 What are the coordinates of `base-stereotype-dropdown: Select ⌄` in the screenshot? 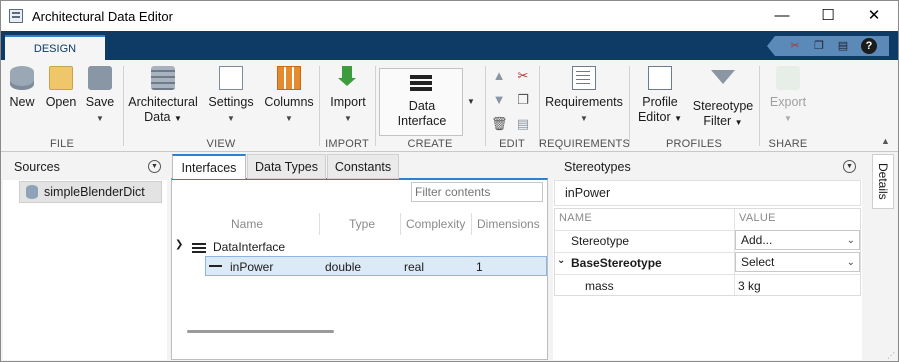 It's located at (797, 262).